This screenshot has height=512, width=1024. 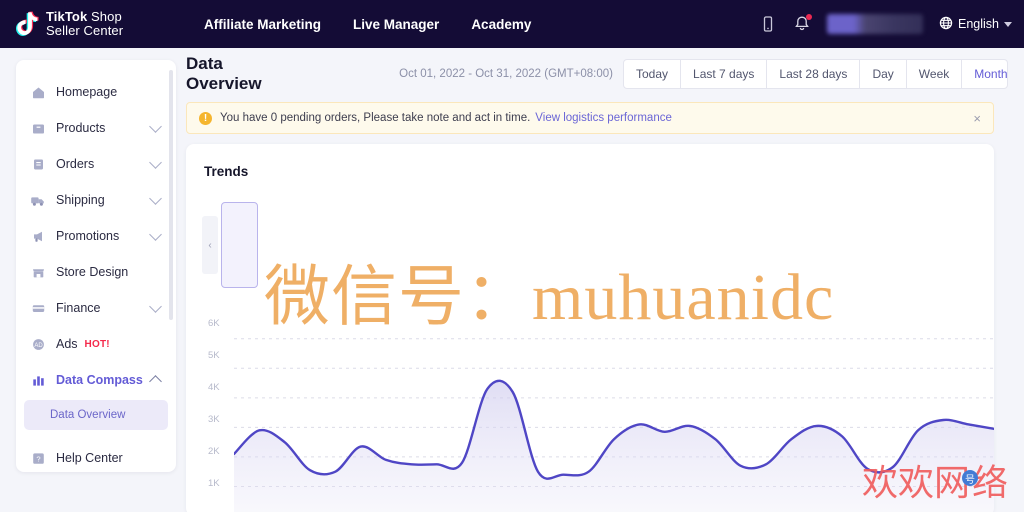 I want to click on top-bar-actions: English, so click(x=885, y=24).